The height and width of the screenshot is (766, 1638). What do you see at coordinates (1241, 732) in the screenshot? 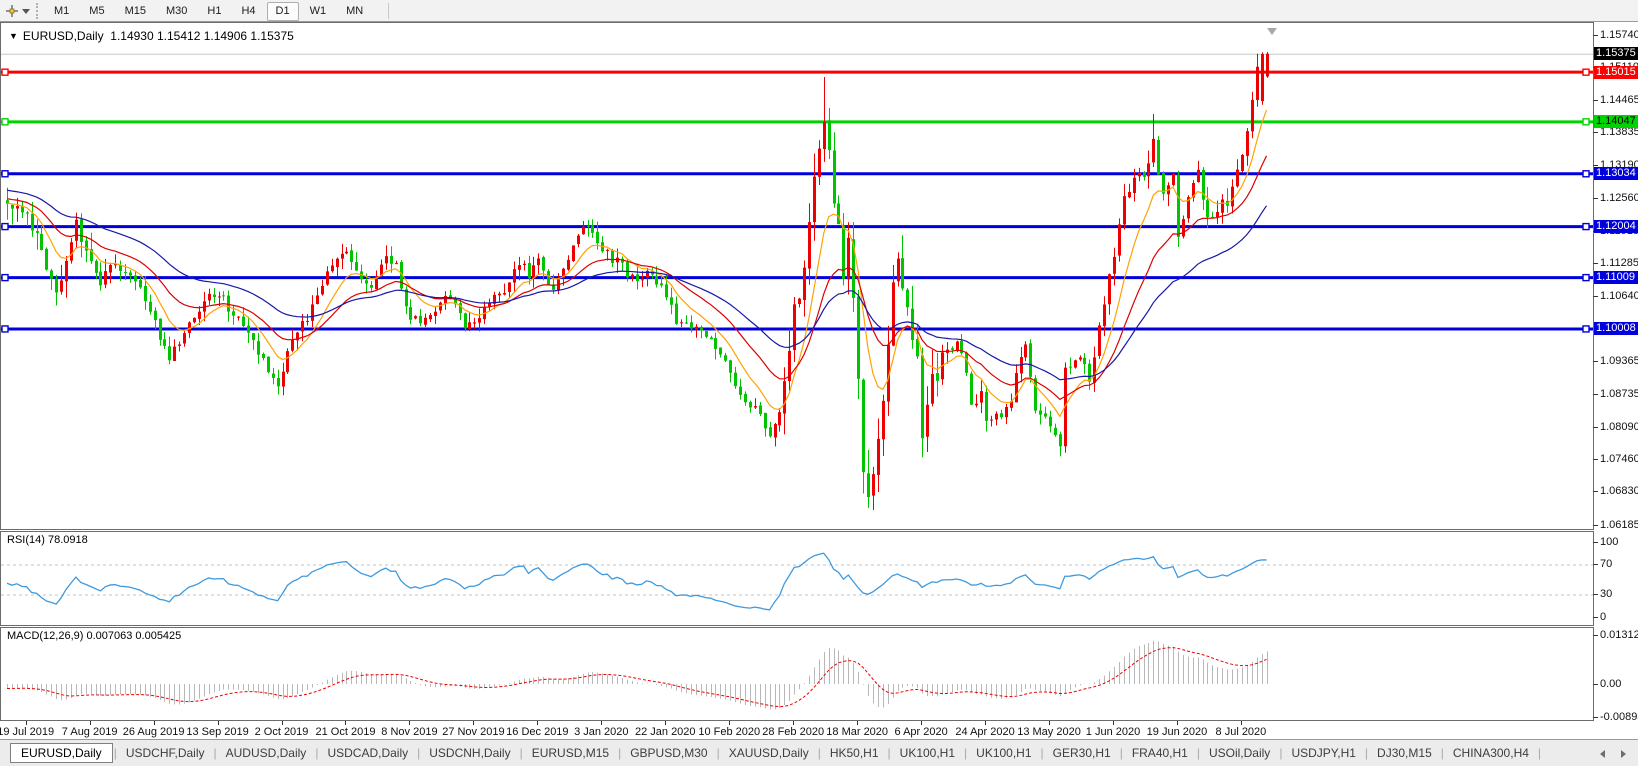
I see `date-axis-label: 8 Jul 2020` at bounding box center [1241, 732].